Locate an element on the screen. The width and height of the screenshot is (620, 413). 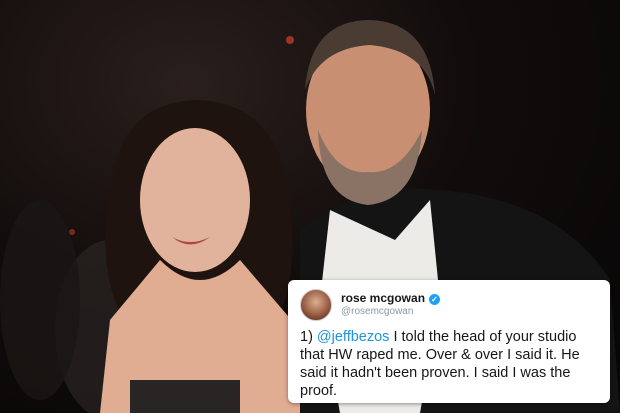
tweet-header: rose mcgowan ✓ @rosemcgowan is located at coordinates (449, 305).